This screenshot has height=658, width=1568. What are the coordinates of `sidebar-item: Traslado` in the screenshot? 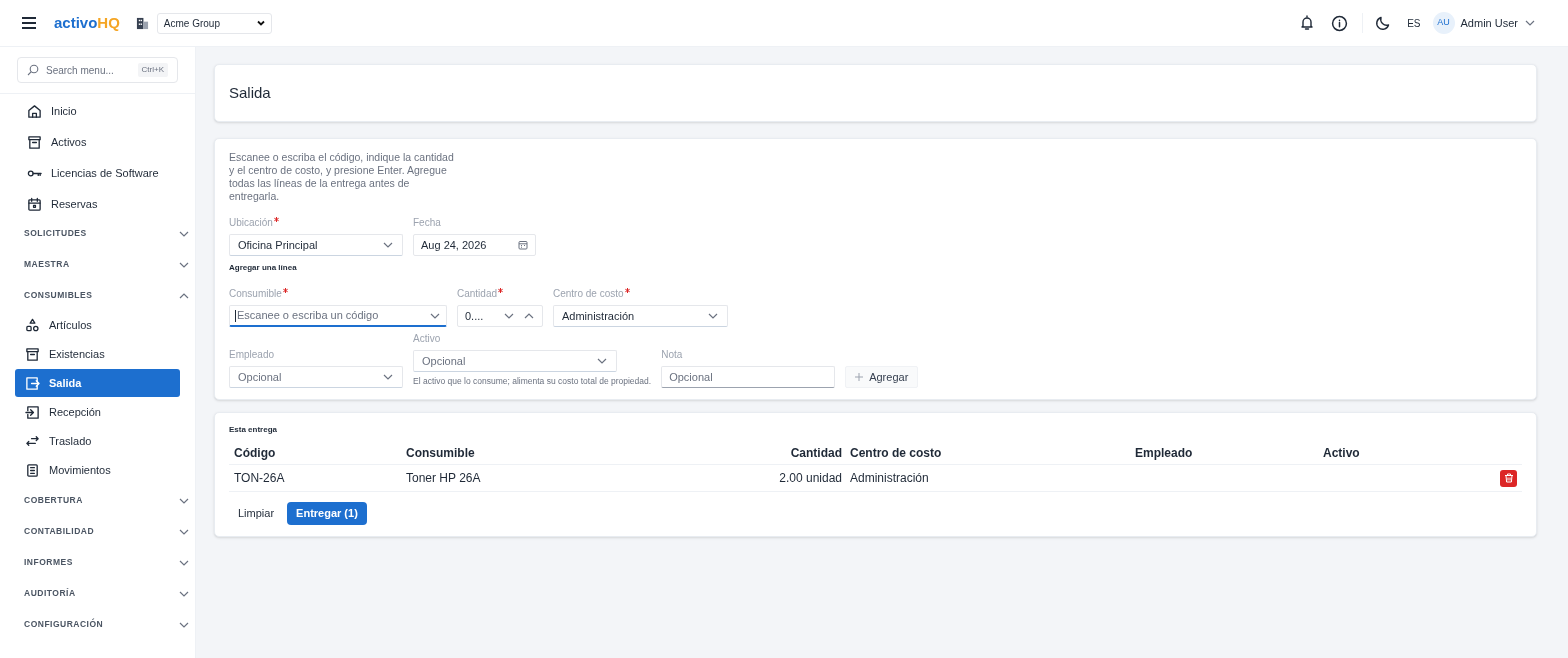 It's located at (97, 441).